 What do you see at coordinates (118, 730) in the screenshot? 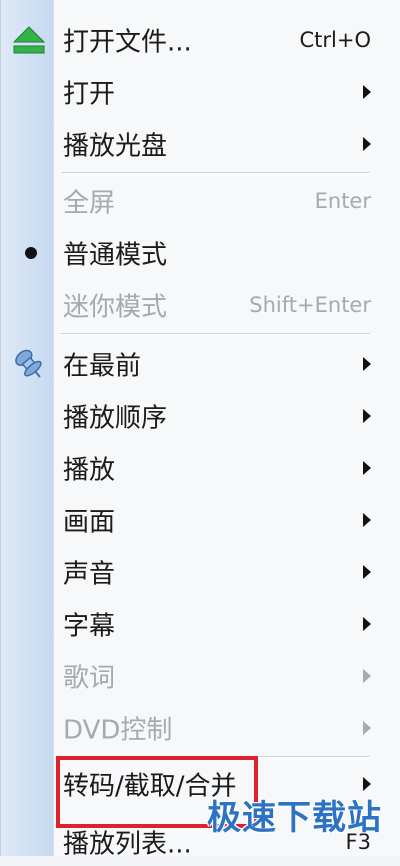
I see `menu-item-label: DVD控制` at bounding box center [118, 730].